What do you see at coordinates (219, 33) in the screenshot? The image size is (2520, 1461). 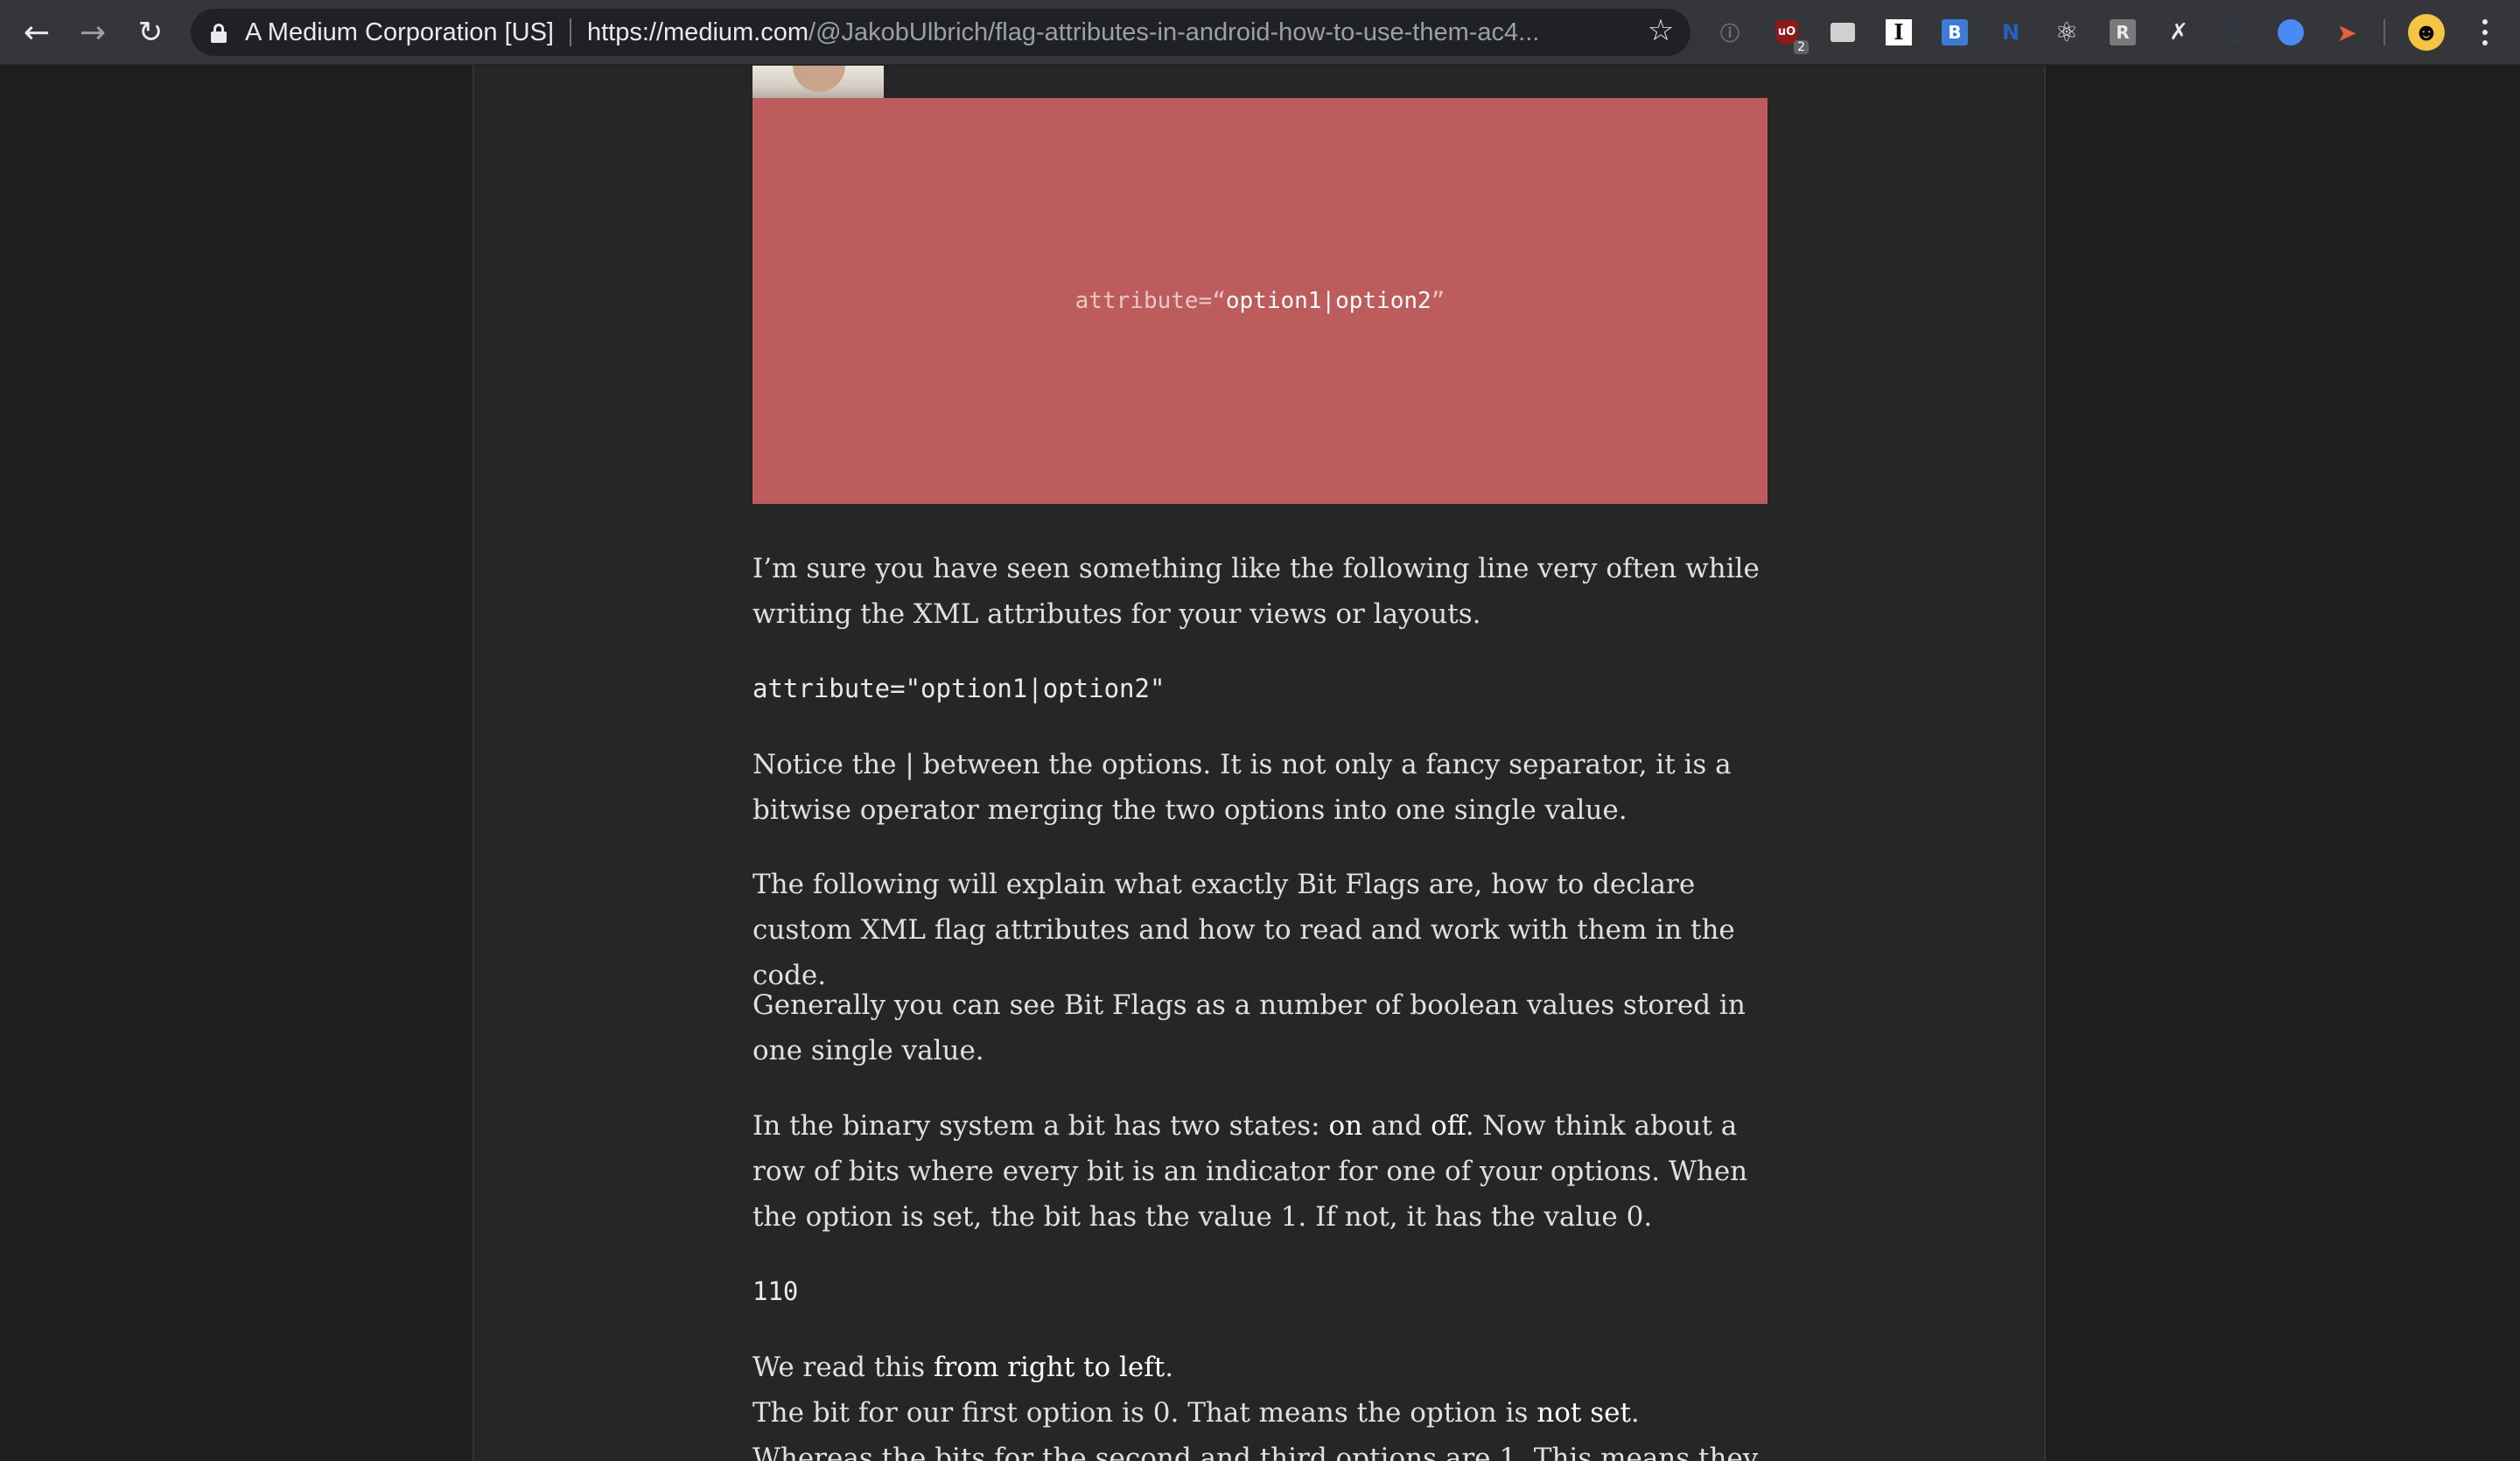 I see `lock-icon` at bounding box center [219, 33].